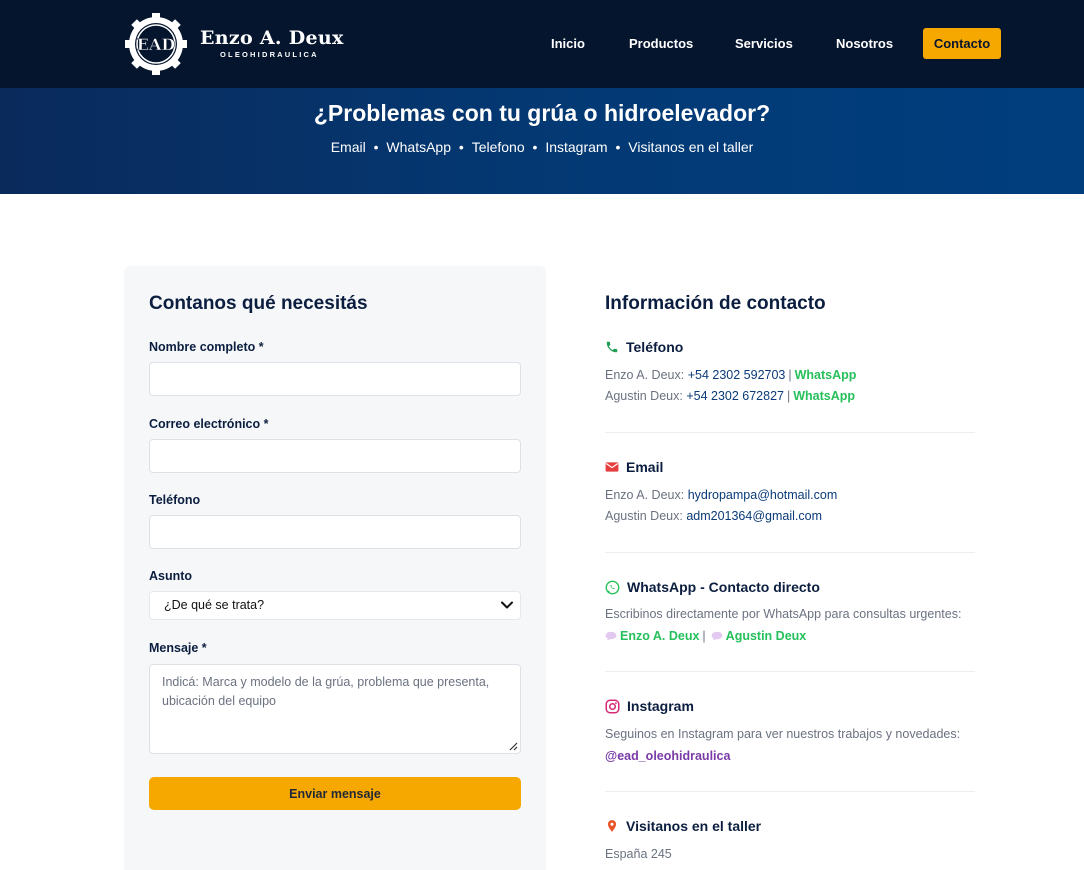 The width and height of the screenshot is (1084, 870). Describe the element at coordinates (258, 303) in the screenshot. I see `form-title: Contanos qué necesitás` at that location.